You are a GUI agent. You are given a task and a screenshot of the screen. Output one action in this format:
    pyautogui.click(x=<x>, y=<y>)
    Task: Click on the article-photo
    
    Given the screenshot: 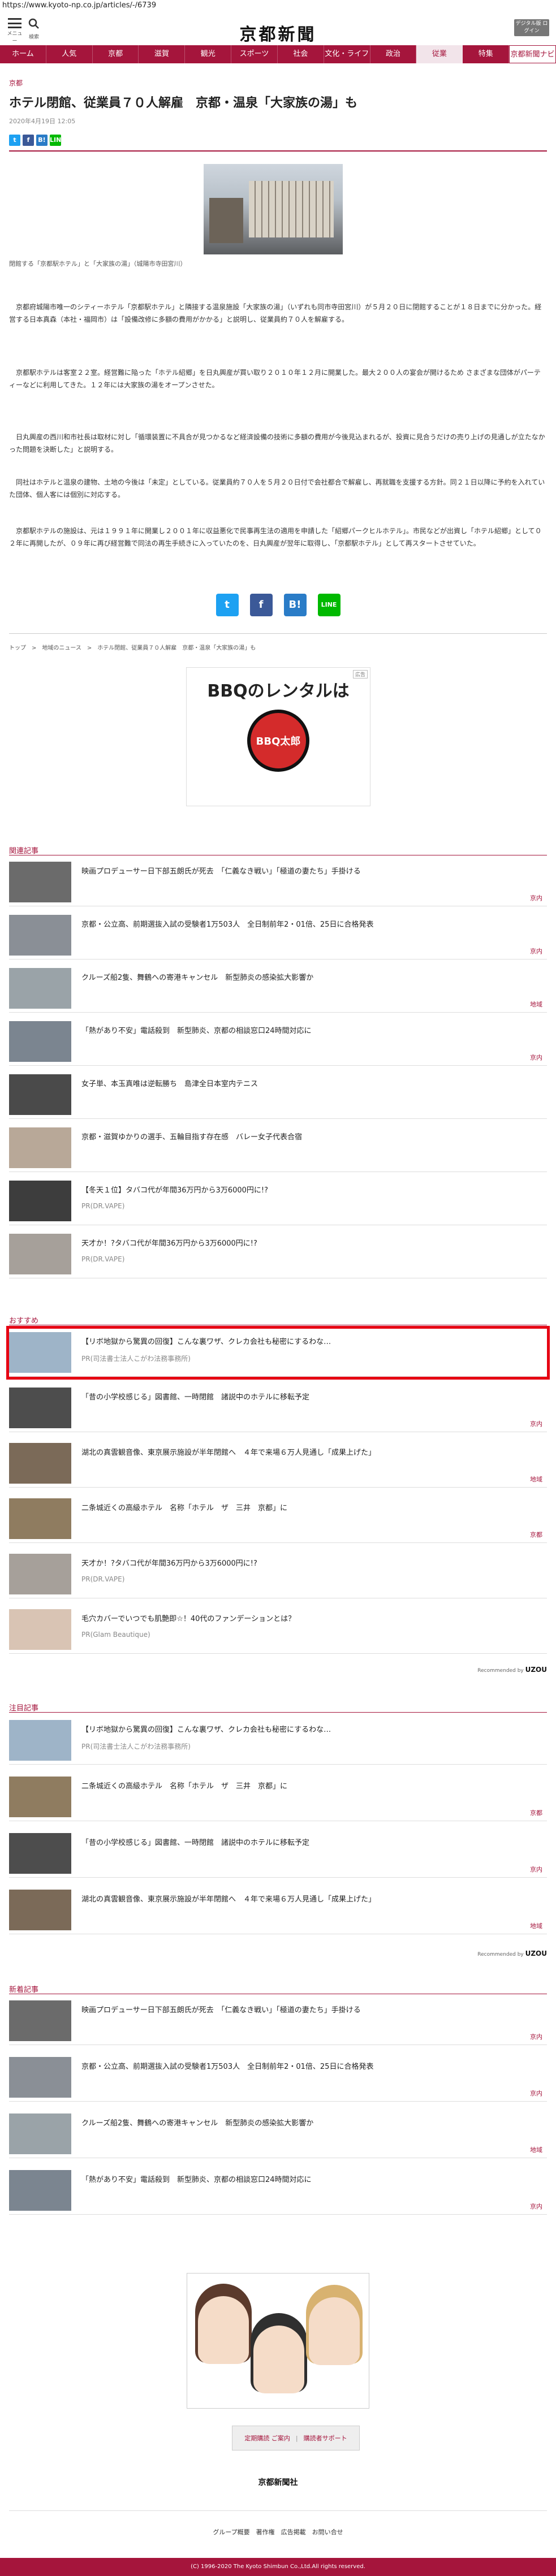 What is the action you would take?
    pyautogui.click(x=273, y=209)
    